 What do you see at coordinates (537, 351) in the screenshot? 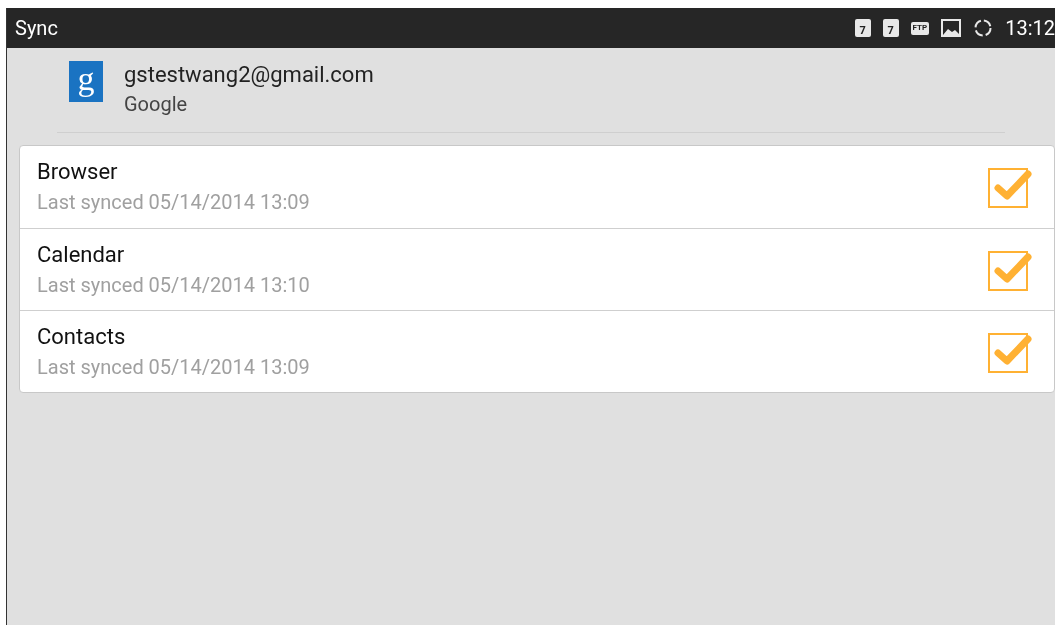
I see `sync-item: Contacts Last synced 05/14/2014 13:09` at bounding box center [537, 351].